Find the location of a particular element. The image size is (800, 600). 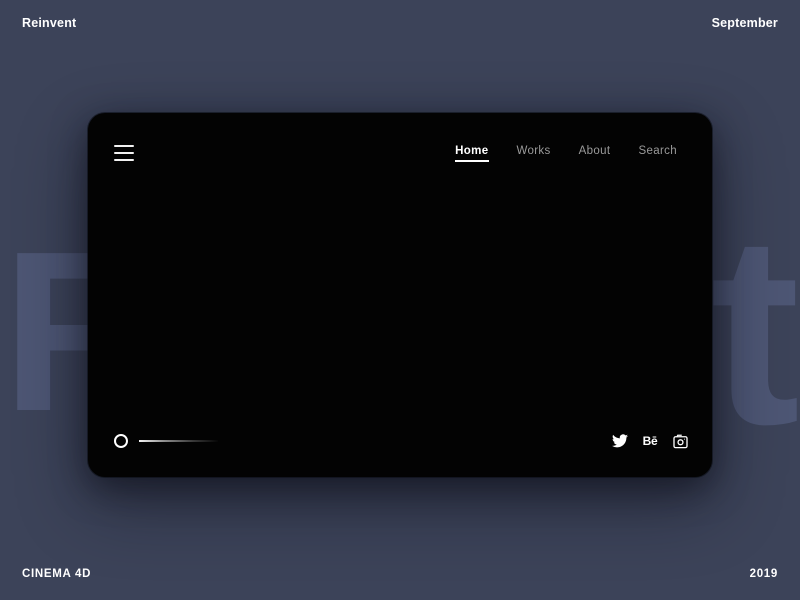

hamburger-menu-icon is located at coordinates (124, 153).